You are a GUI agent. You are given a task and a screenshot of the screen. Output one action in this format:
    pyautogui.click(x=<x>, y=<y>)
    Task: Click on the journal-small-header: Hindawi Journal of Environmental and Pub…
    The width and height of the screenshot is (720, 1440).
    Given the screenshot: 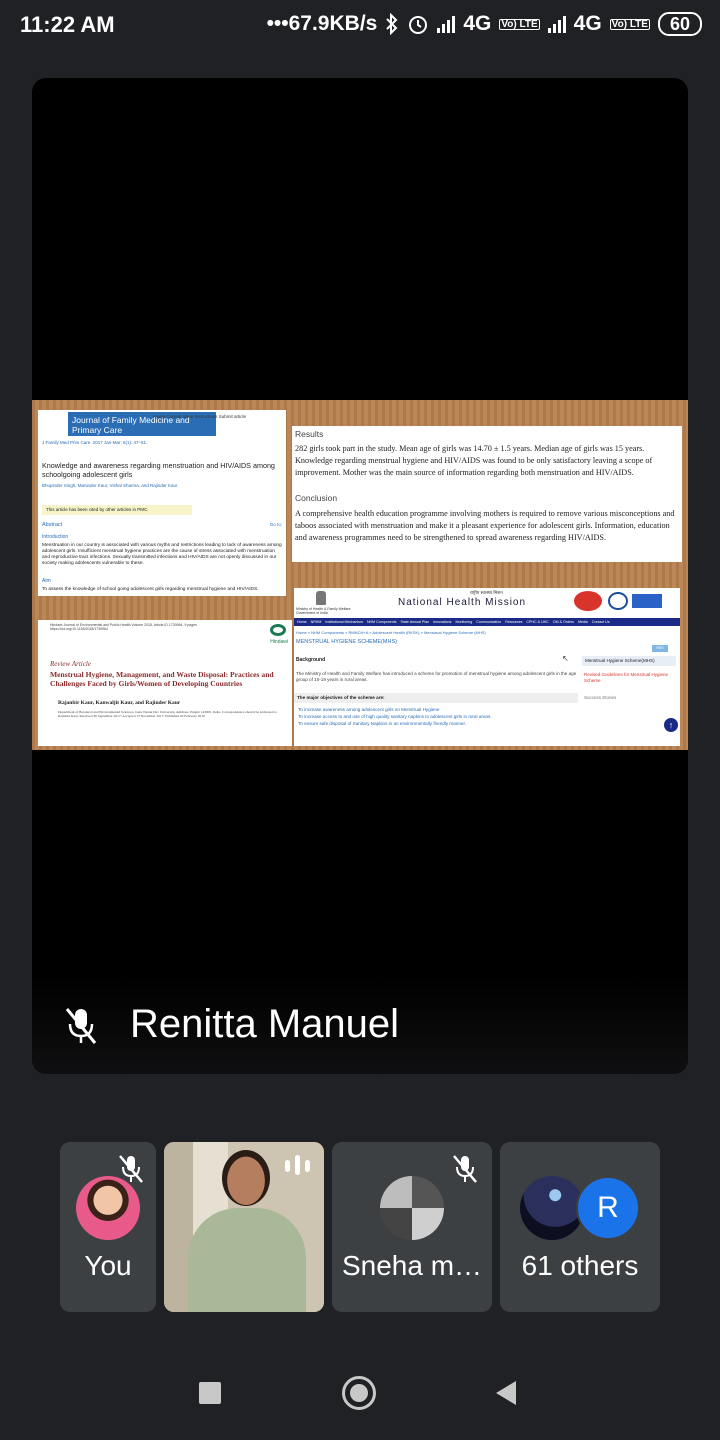 What is the action you would take?
    pyautogui.click(x=123, y=627)
    